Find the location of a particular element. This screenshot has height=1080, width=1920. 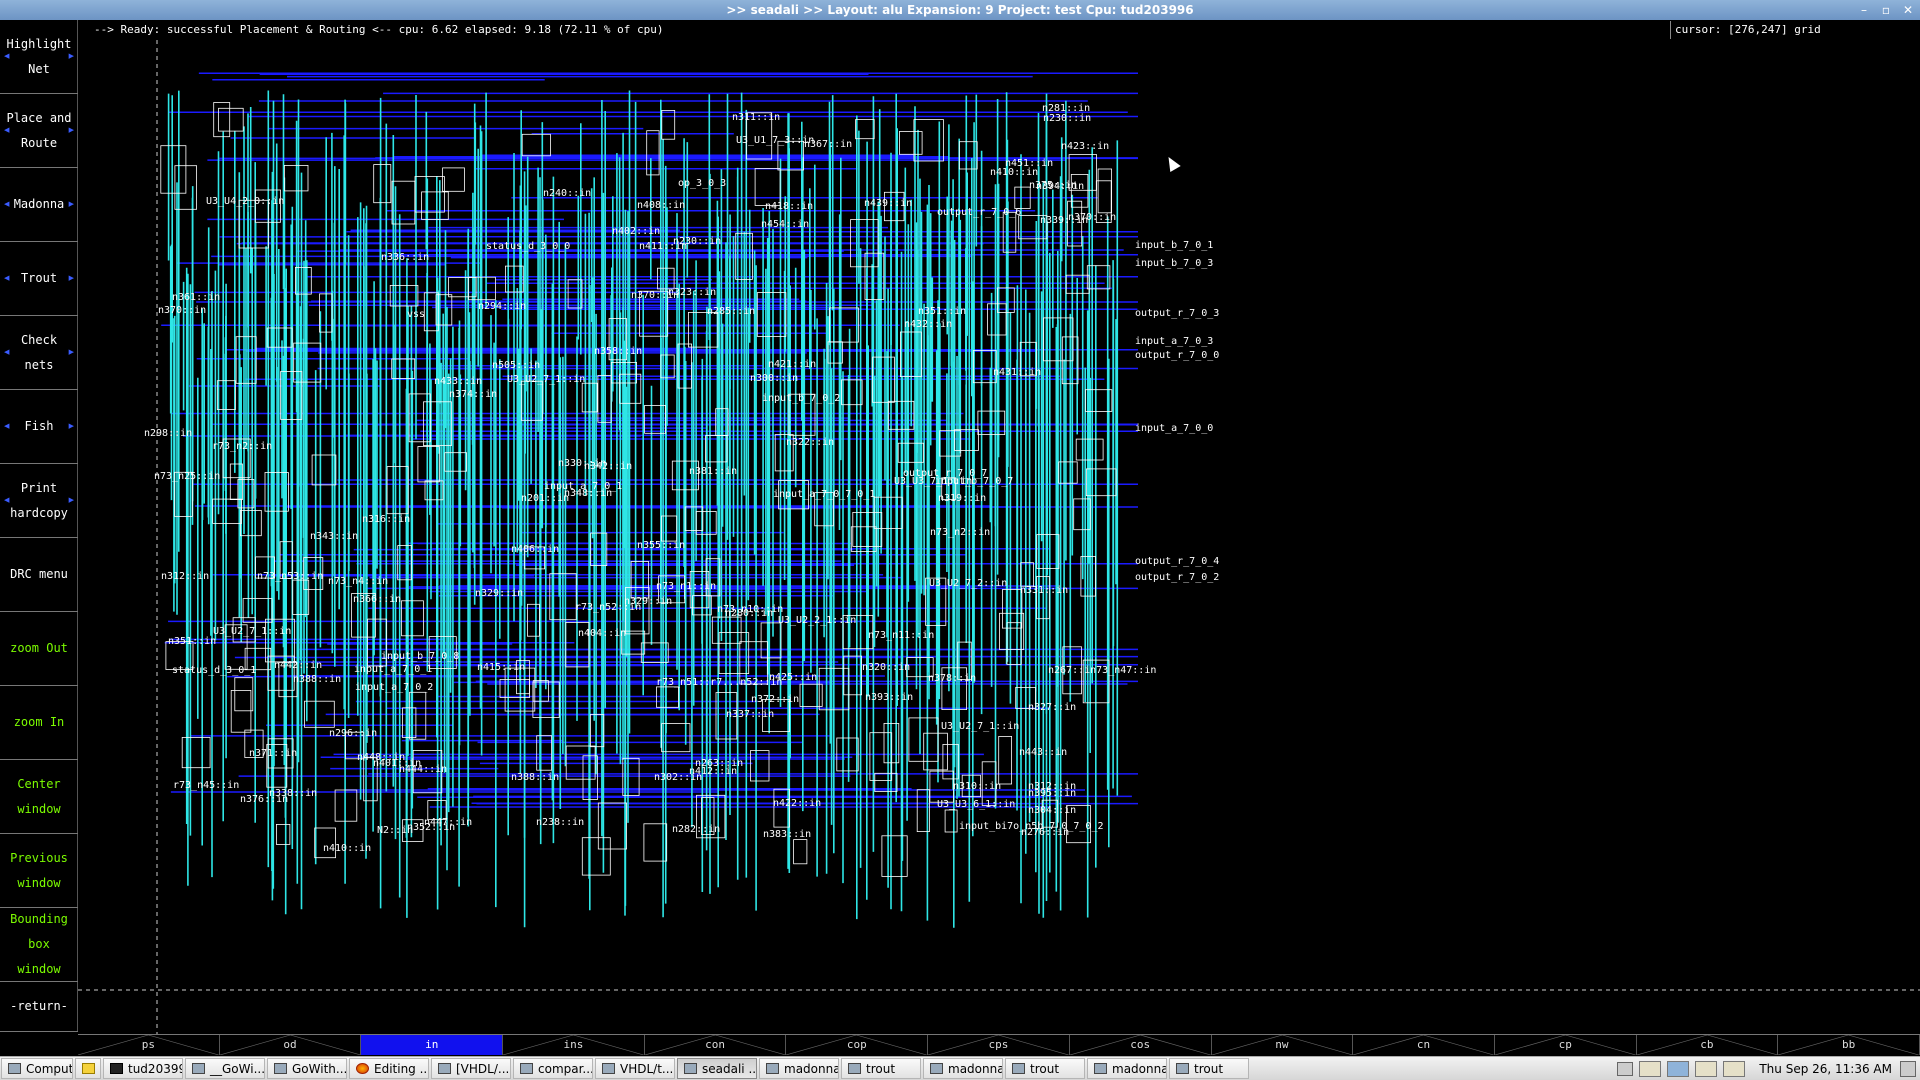

net-label: n352::in is located at coordinates (431, 827).